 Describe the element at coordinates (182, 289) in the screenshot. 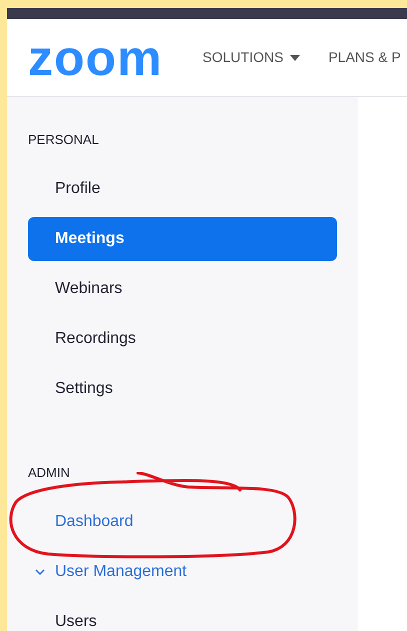

I see `sidebar-item: Webinars` at that location.